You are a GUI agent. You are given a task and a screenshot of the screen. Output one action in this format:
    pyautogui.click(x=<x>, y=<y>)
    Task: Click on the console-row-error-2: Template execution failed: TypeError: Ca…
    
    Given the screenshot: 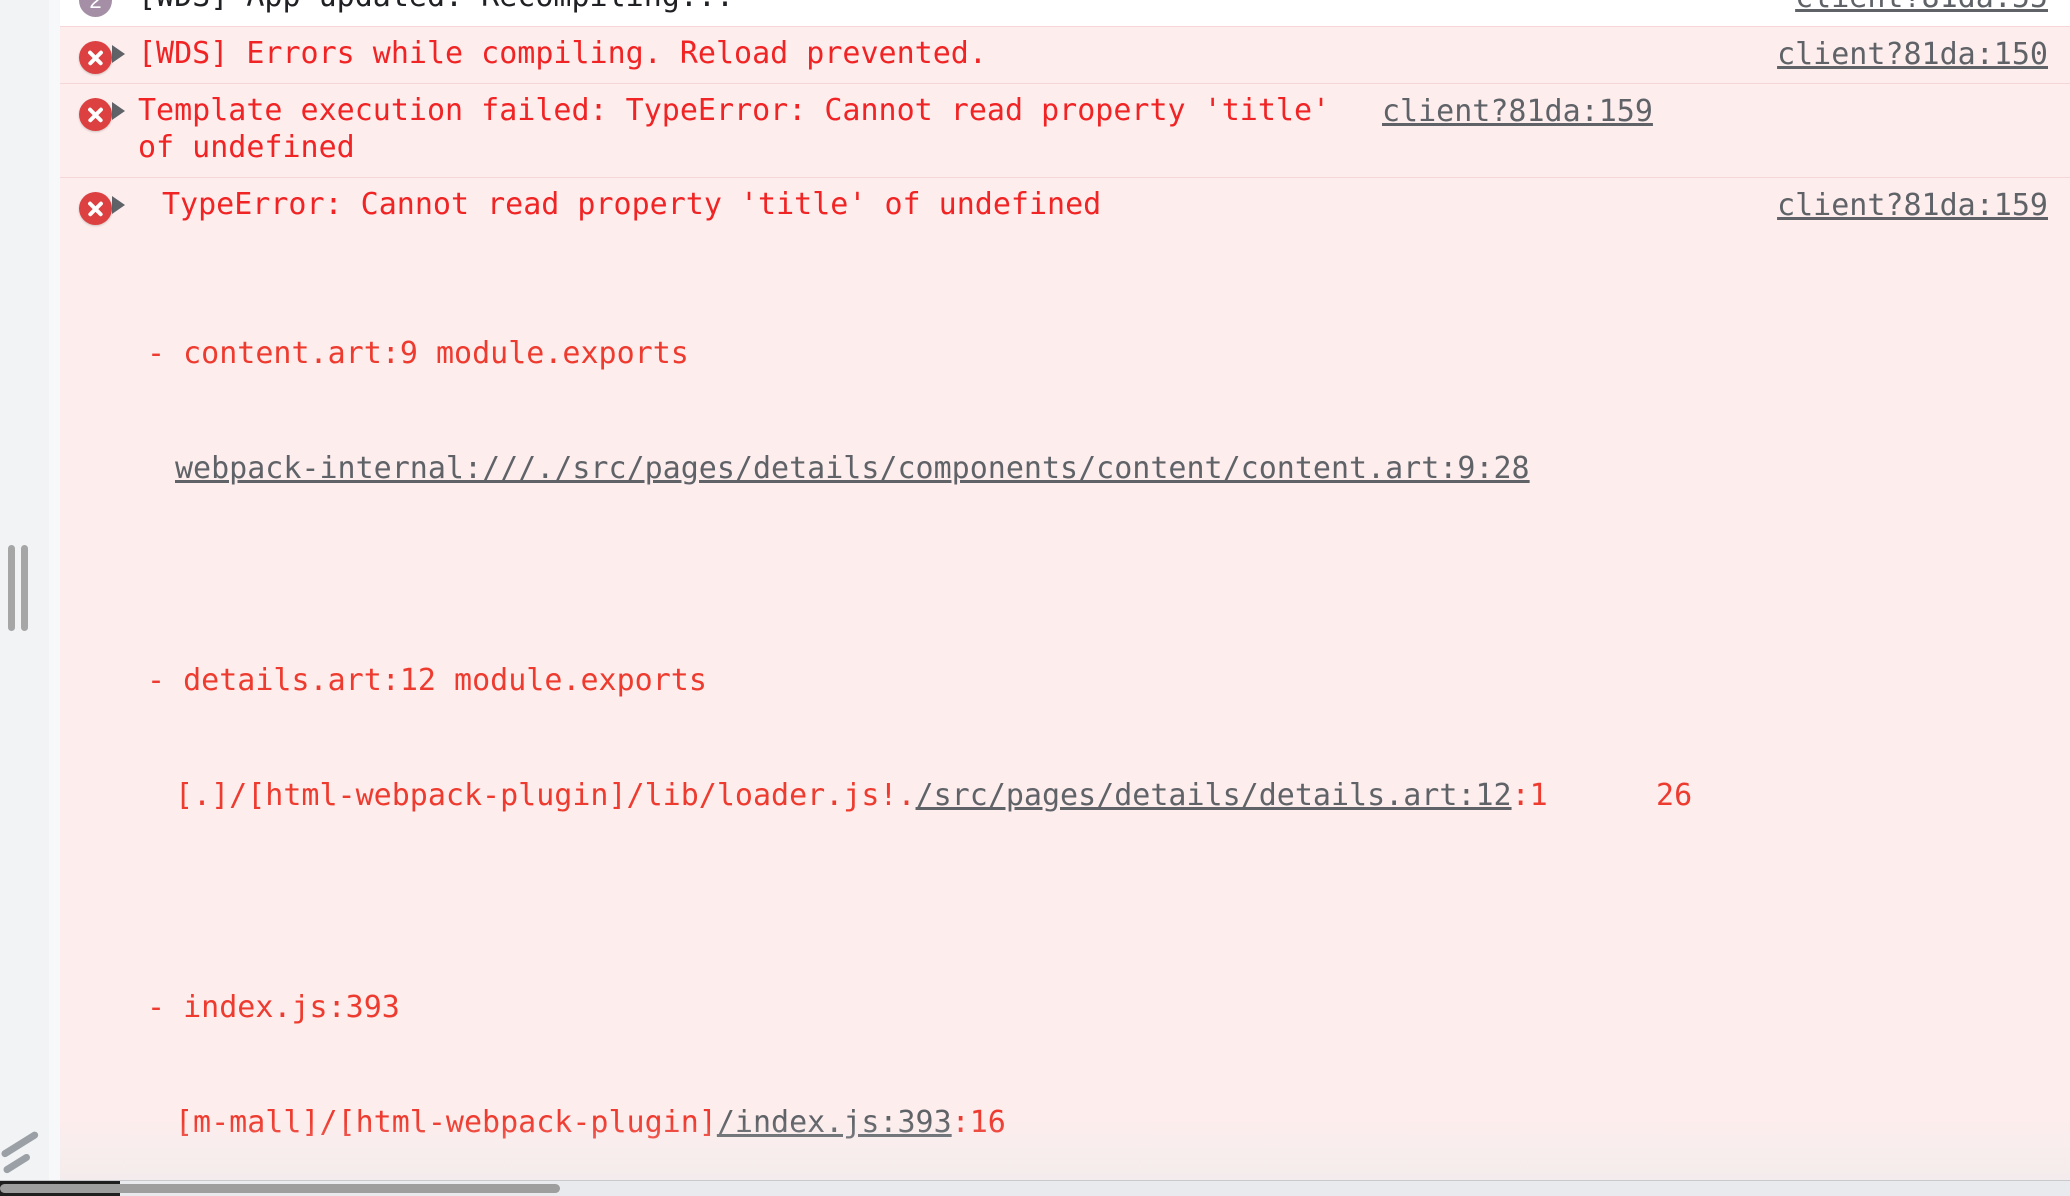 What is the action you would take?
    pyautogui.click(x=1065, y=130)
    